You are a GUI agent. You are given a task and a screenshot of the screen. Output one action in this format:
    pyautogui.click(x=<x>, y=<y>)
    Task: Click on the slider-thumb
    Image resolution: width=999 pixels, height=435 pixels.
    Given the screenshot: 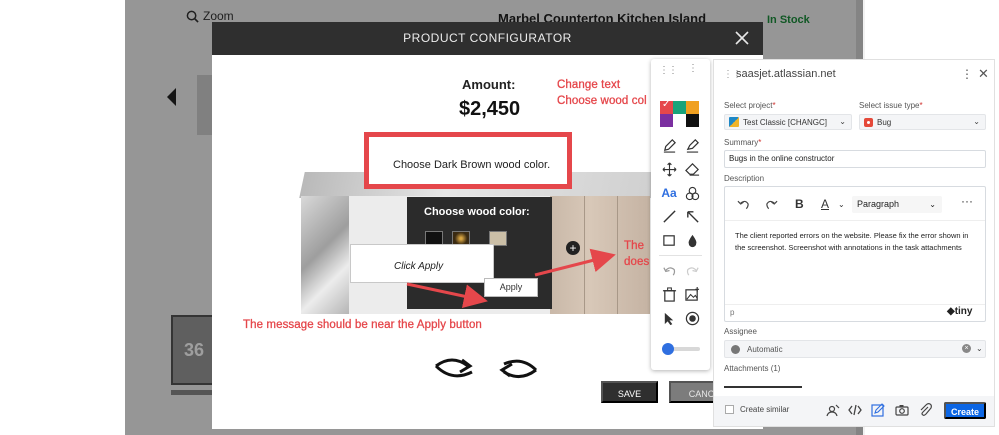 What is the action you would take?
    pyautogui.click(x=668, y=349)
    